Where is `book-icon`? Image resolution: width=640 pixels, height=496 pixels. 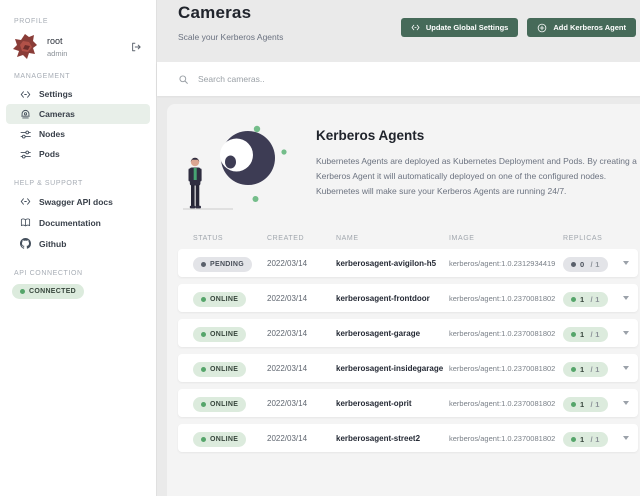 book-icon is located at coordinates (25, 223).